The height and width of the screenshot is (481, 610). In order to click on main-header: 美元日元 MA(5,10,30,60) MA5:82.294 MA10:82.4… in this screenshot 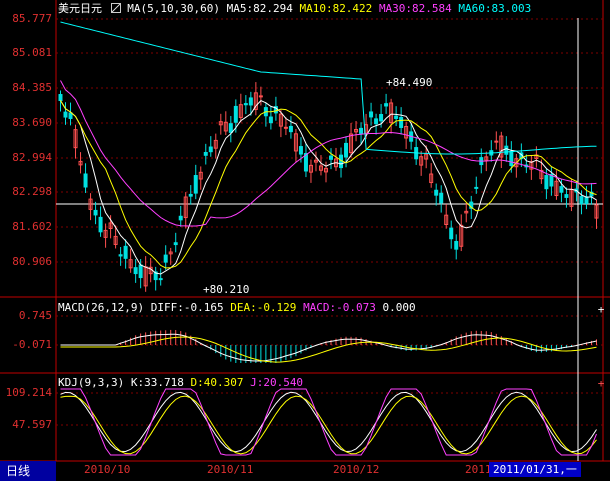, I will do `click(294, 8)`.